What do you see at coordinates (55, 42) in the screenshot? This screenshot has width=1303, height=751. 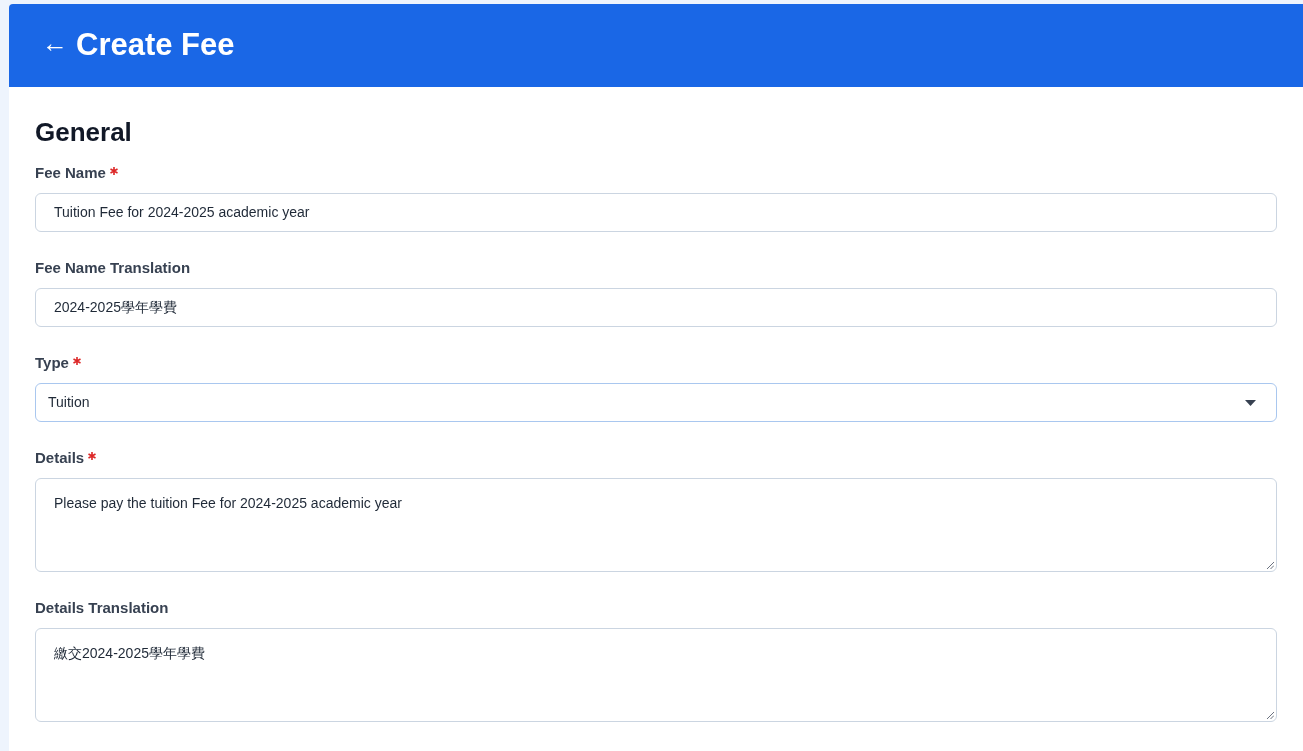 I see `back-button: ←` at bounding box center [55, 42].